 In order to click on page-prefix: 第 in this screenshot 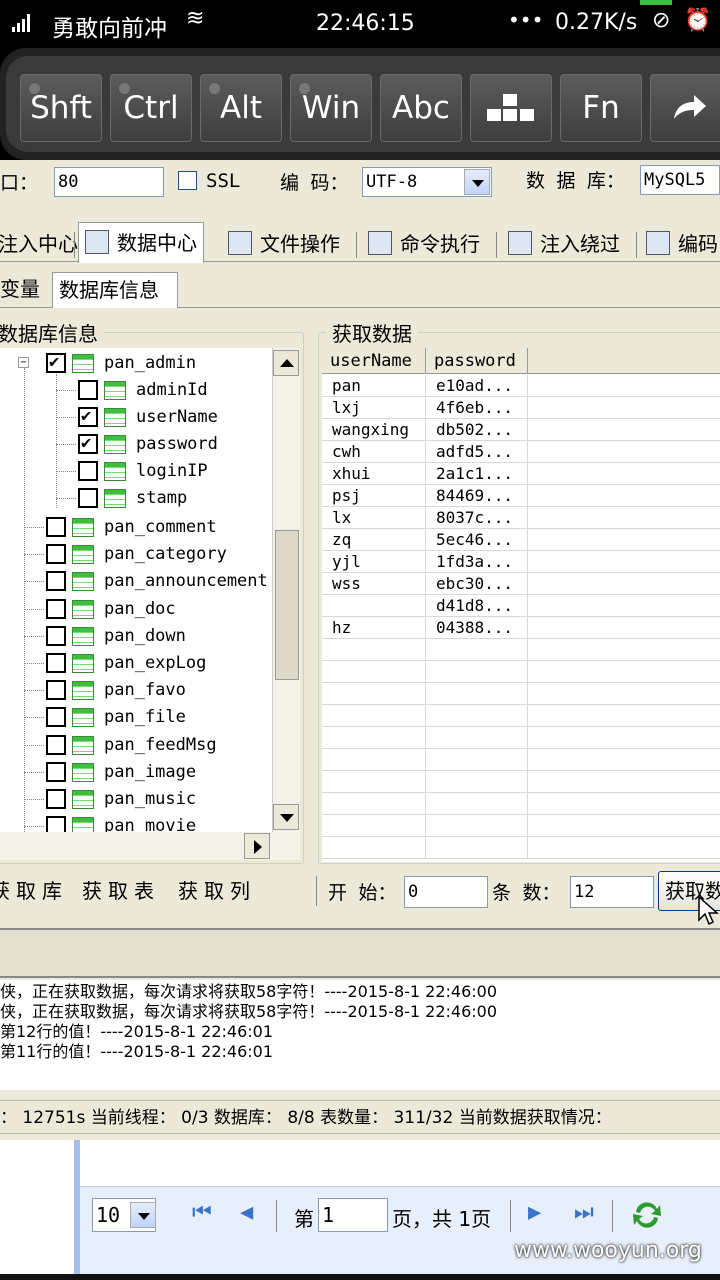, I will do `click(304, 1219)`.